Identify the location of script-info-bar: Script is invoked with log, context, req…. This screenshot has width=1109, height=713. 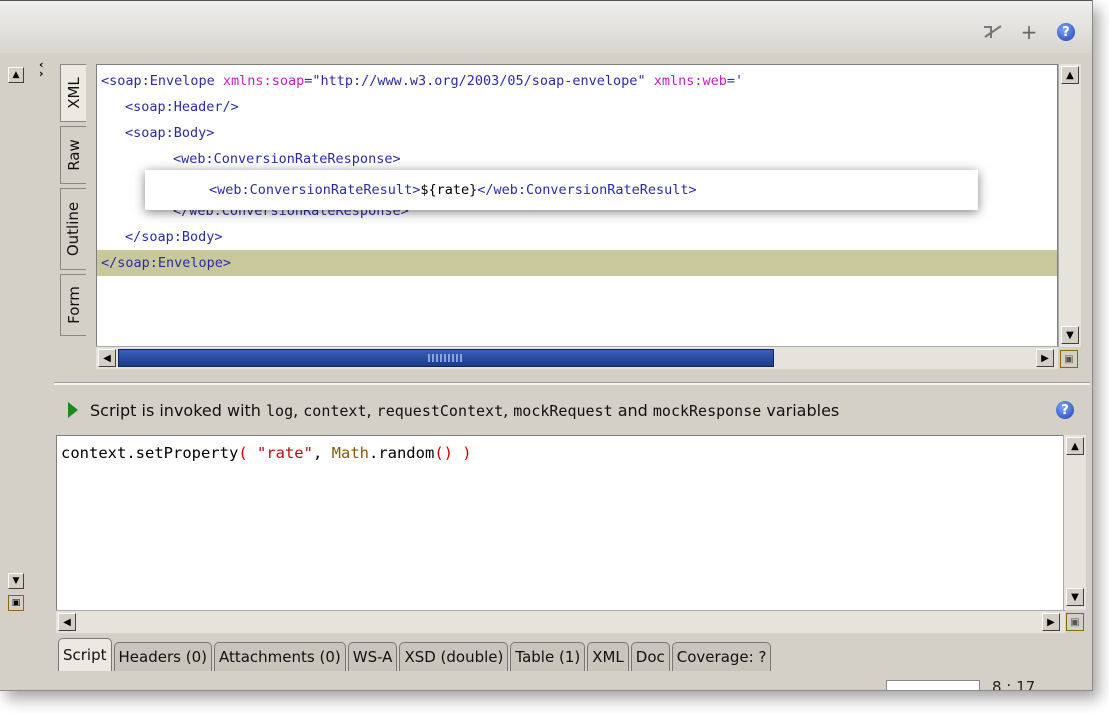
(571, 410).